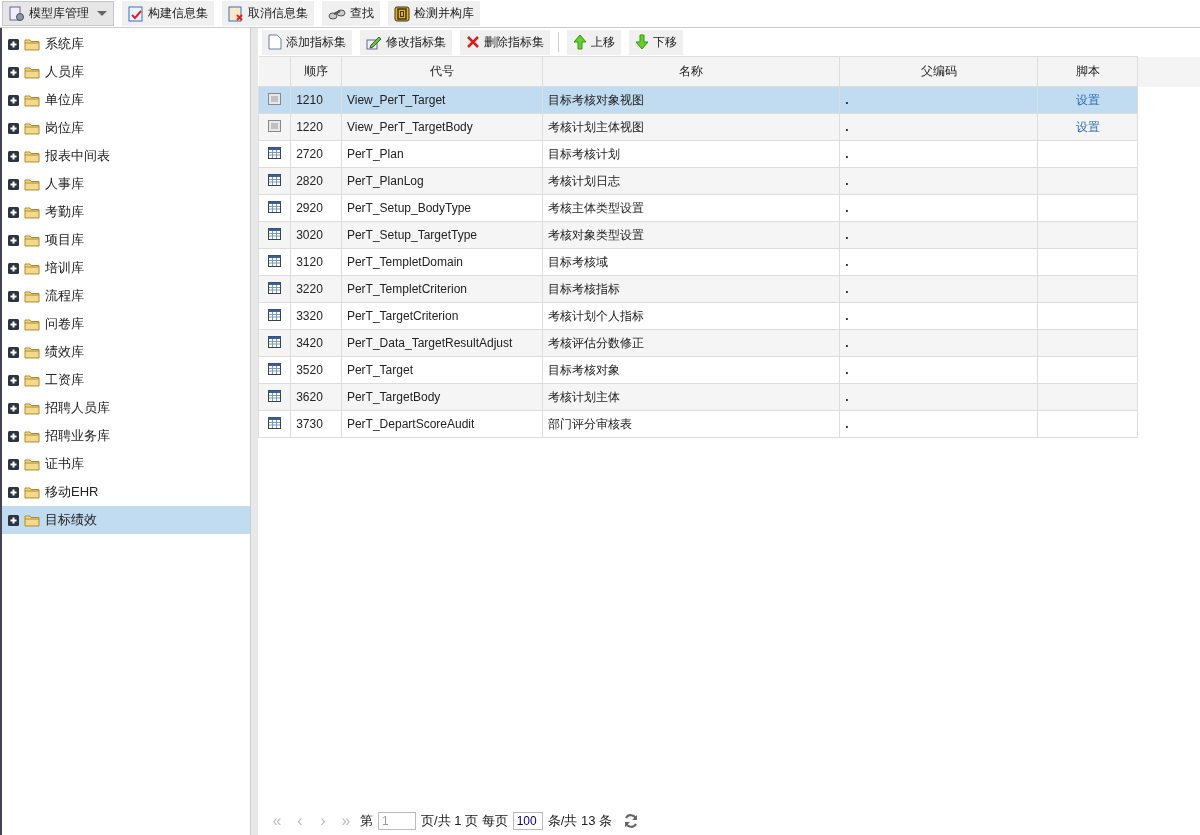  What do you see at coordinates (729, 343) in the screenshot?
I see `table-row: 3420 PerT_Data_TargetResultAdjust 考核评估分数修正 .` at bounding box center [729, 343].